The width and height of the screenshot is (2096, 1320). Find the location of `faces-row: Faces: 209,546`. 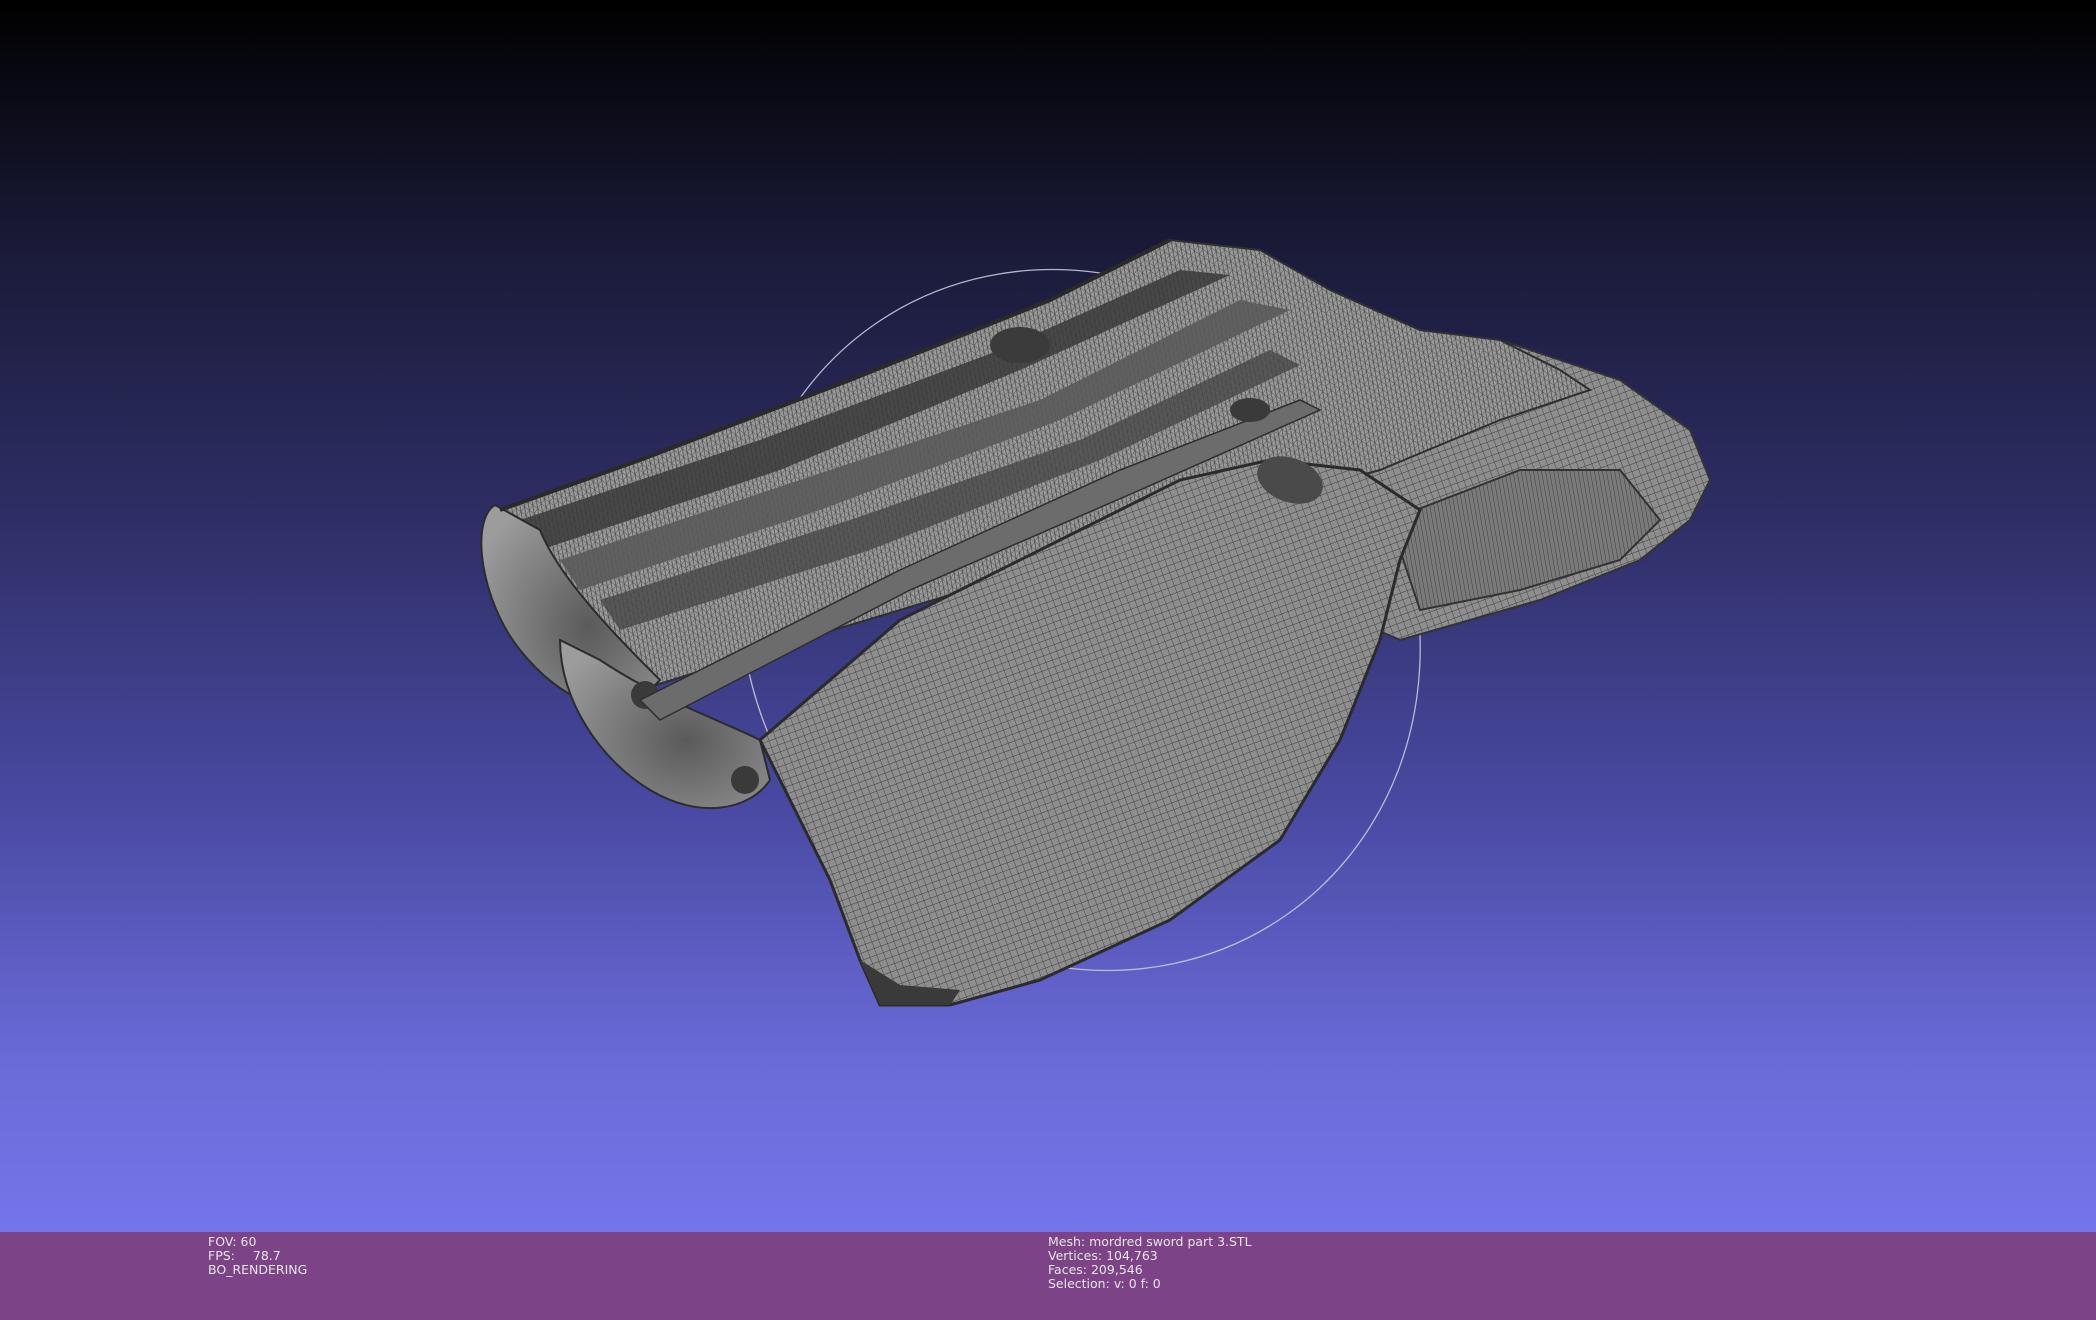

faces-row: Faces: 209,546 is located at coordinates (1150, 1270).